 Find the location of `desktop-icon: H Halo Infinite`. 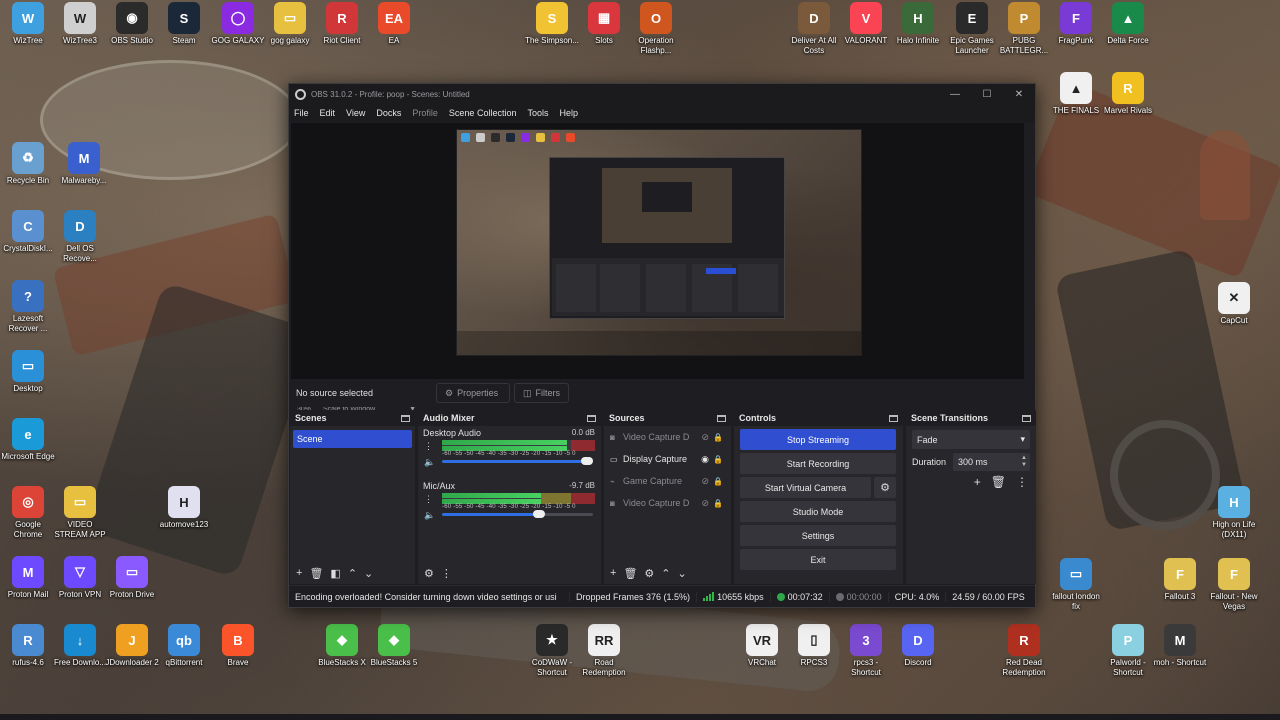

desktop-icon: H Halo Infinite is located at coordinates (918, 24).